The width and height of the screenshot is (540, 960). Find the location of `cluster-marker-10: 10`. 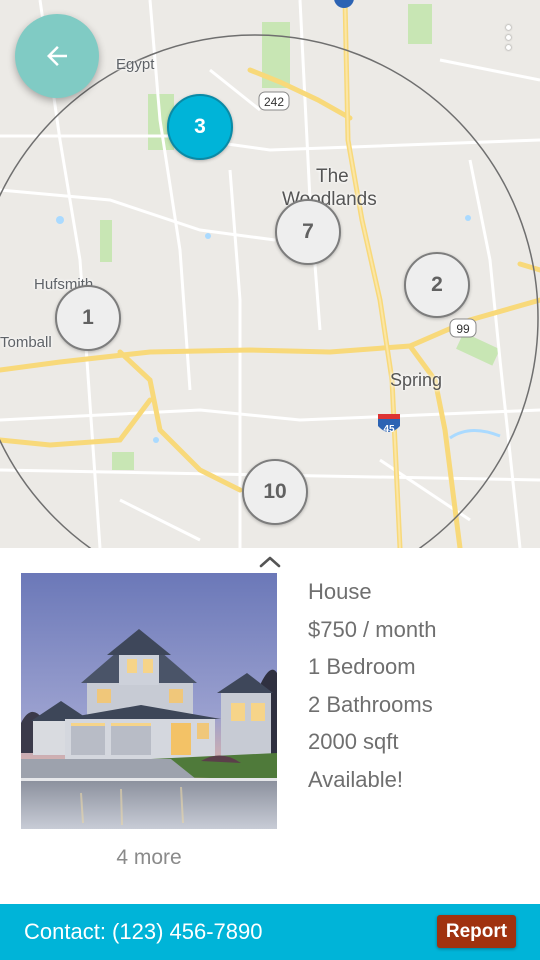

cluster-marker-10: 10 is located at coordinates (275, 492).